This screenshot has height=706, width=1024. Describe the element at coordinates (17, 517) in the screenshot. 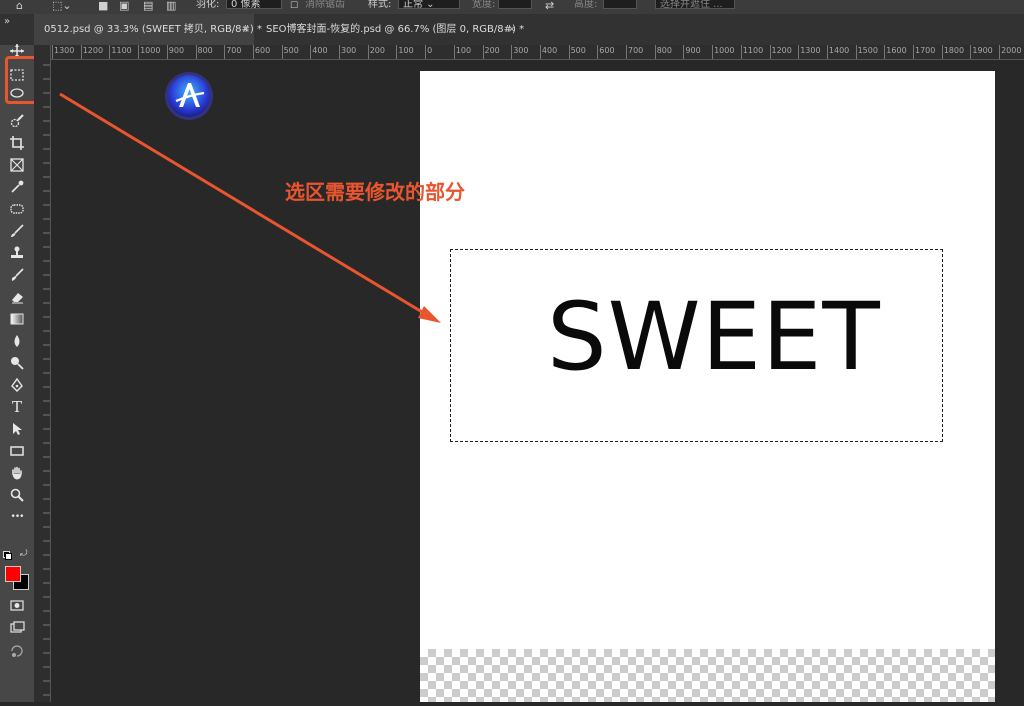

I see `edit-toolbar-button: •••` at that location.